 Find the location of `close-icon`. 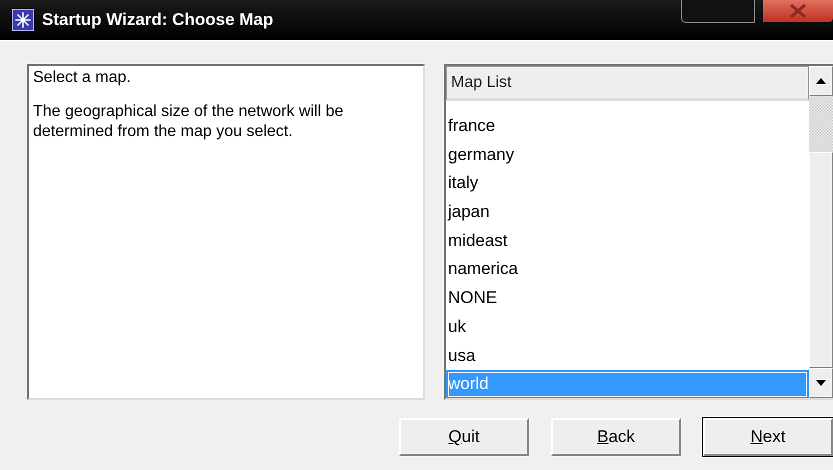

close-icon is located at coordinates (798, 11).